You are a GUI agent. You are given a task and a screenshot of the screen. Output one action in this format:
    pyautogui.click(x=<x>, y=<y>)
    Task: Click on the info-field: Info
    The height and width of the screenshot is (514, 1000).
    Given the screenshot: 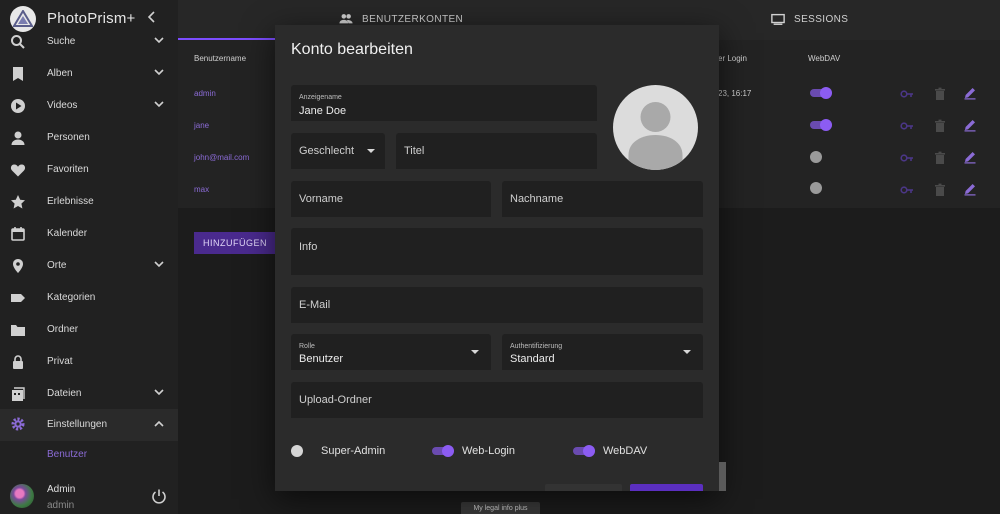 What is the action you would take?
    pyautogui.click(x=497, y=251)
    